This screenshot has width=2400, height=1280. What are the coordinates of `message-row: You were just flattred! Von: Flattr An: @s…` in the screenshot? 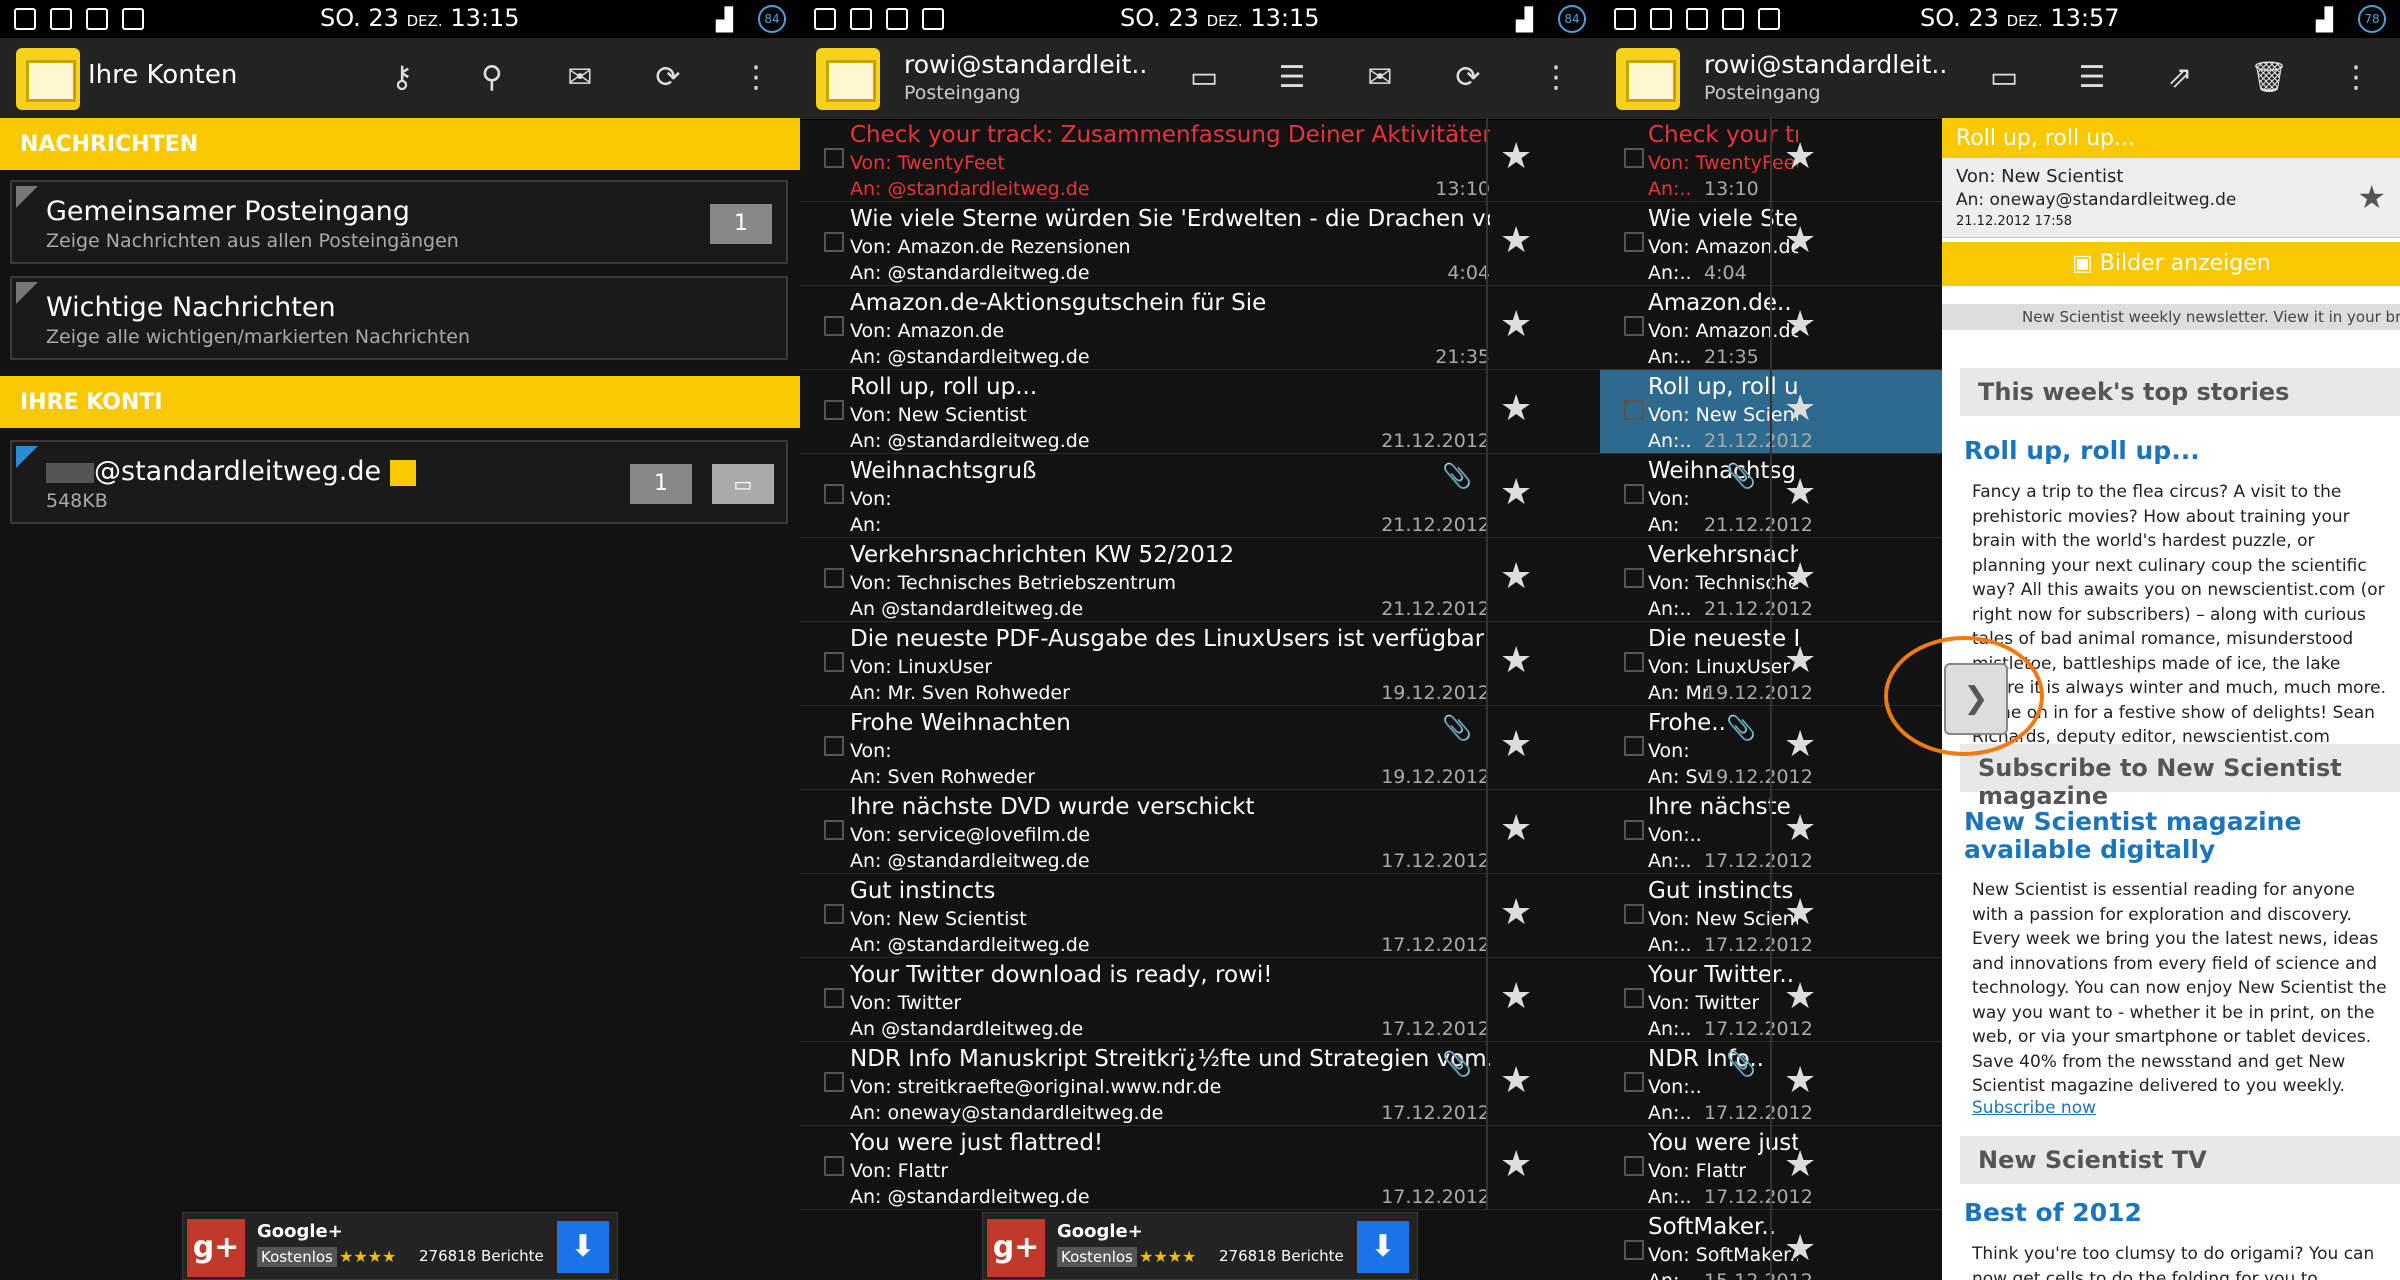 It's located at (1200, 1168).